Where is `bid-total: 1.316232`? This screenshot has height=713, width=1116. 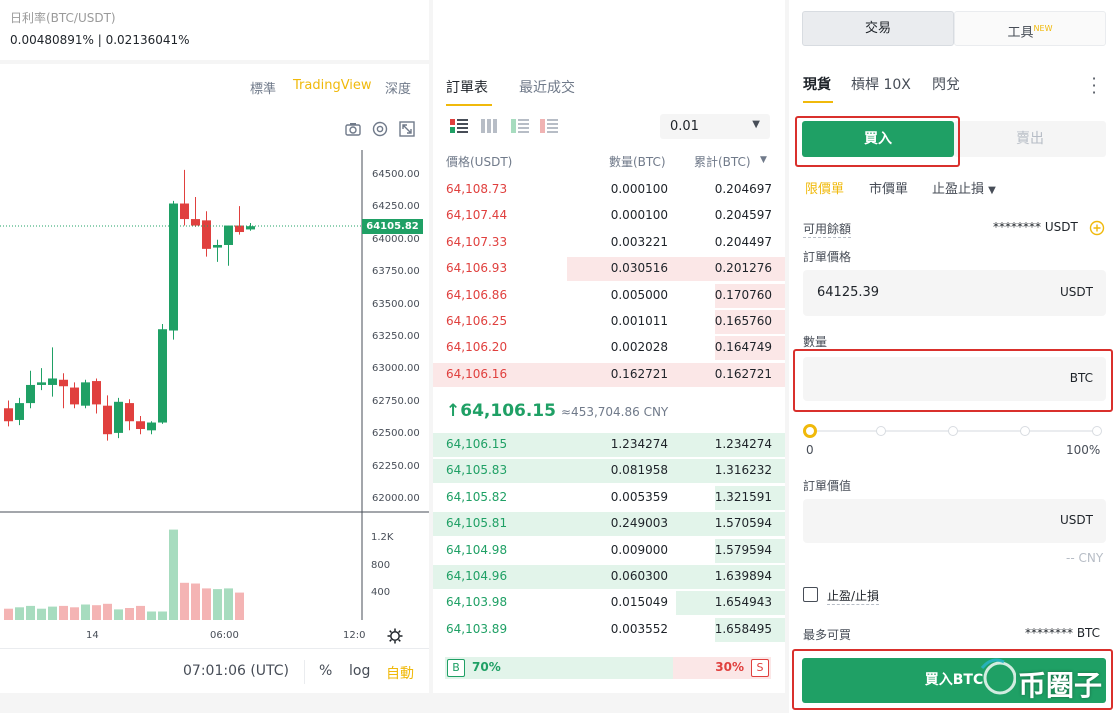
bid-total: 1.316232 is located at coordinates (743, 470).